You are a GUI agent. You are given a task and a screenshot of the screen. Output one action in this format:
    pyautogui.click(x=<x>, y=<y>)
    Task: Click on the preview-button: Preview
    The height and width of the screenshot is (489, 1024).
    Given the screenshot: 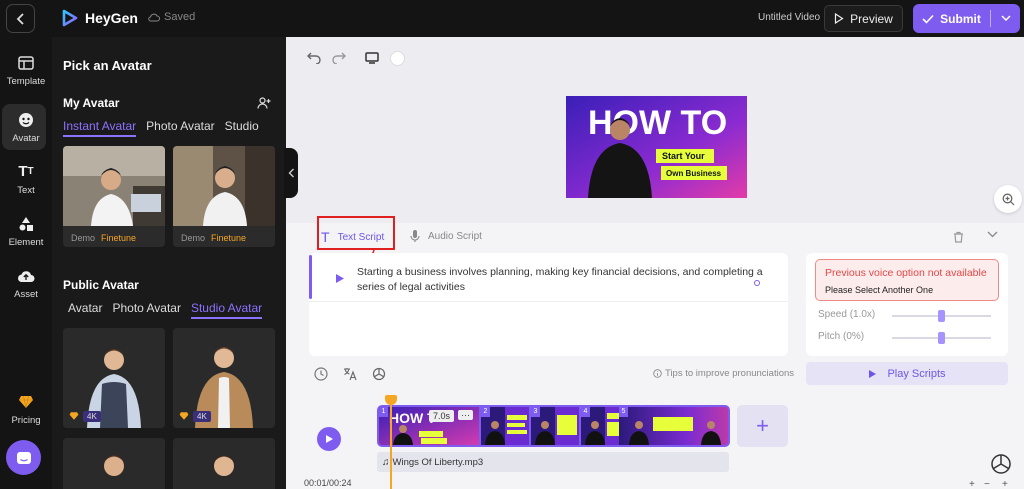 What is the action you would take?
    pyautogui.click(x=863, y=18)
    